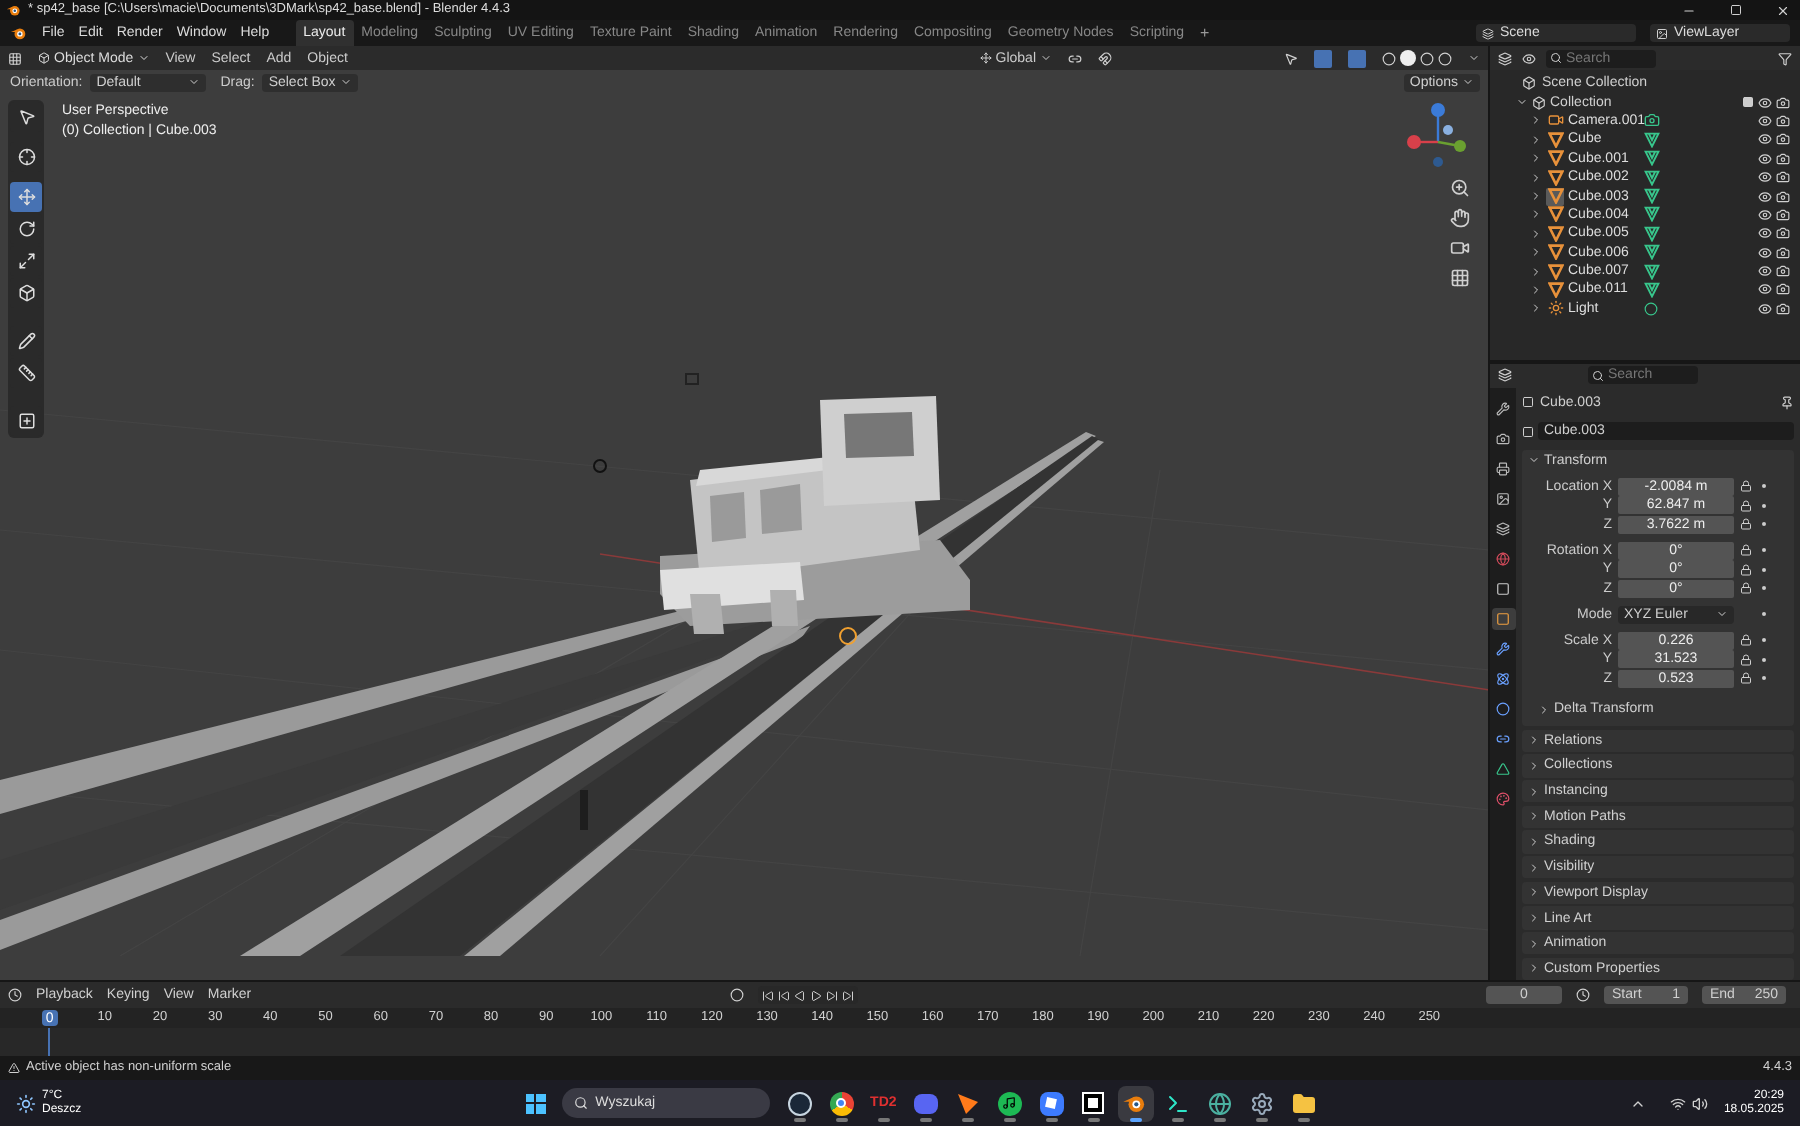 The height and width of the screenshot is (1126, 1800). Describe the element at coordinates (1205, 33) in the screenshot. I see `add-workspace-button: +` at that location.